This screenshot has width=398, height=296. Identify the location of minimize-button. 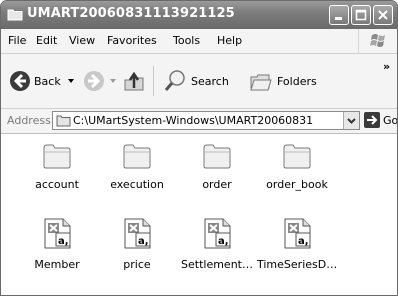
(339, 15).